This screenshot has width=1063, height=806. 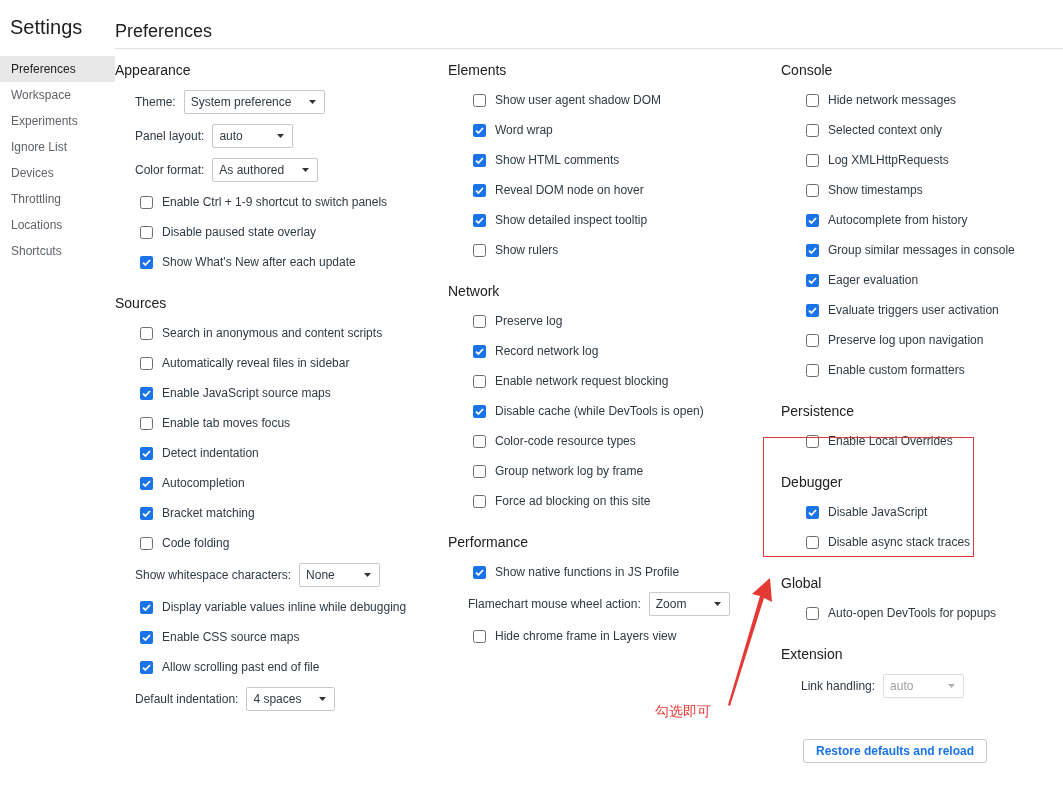 What do you see at coordinates (569, 190) in the screenshot?
I see `checkbox-label: Reveal DOM node on hover` at bounding box center [569, 190].